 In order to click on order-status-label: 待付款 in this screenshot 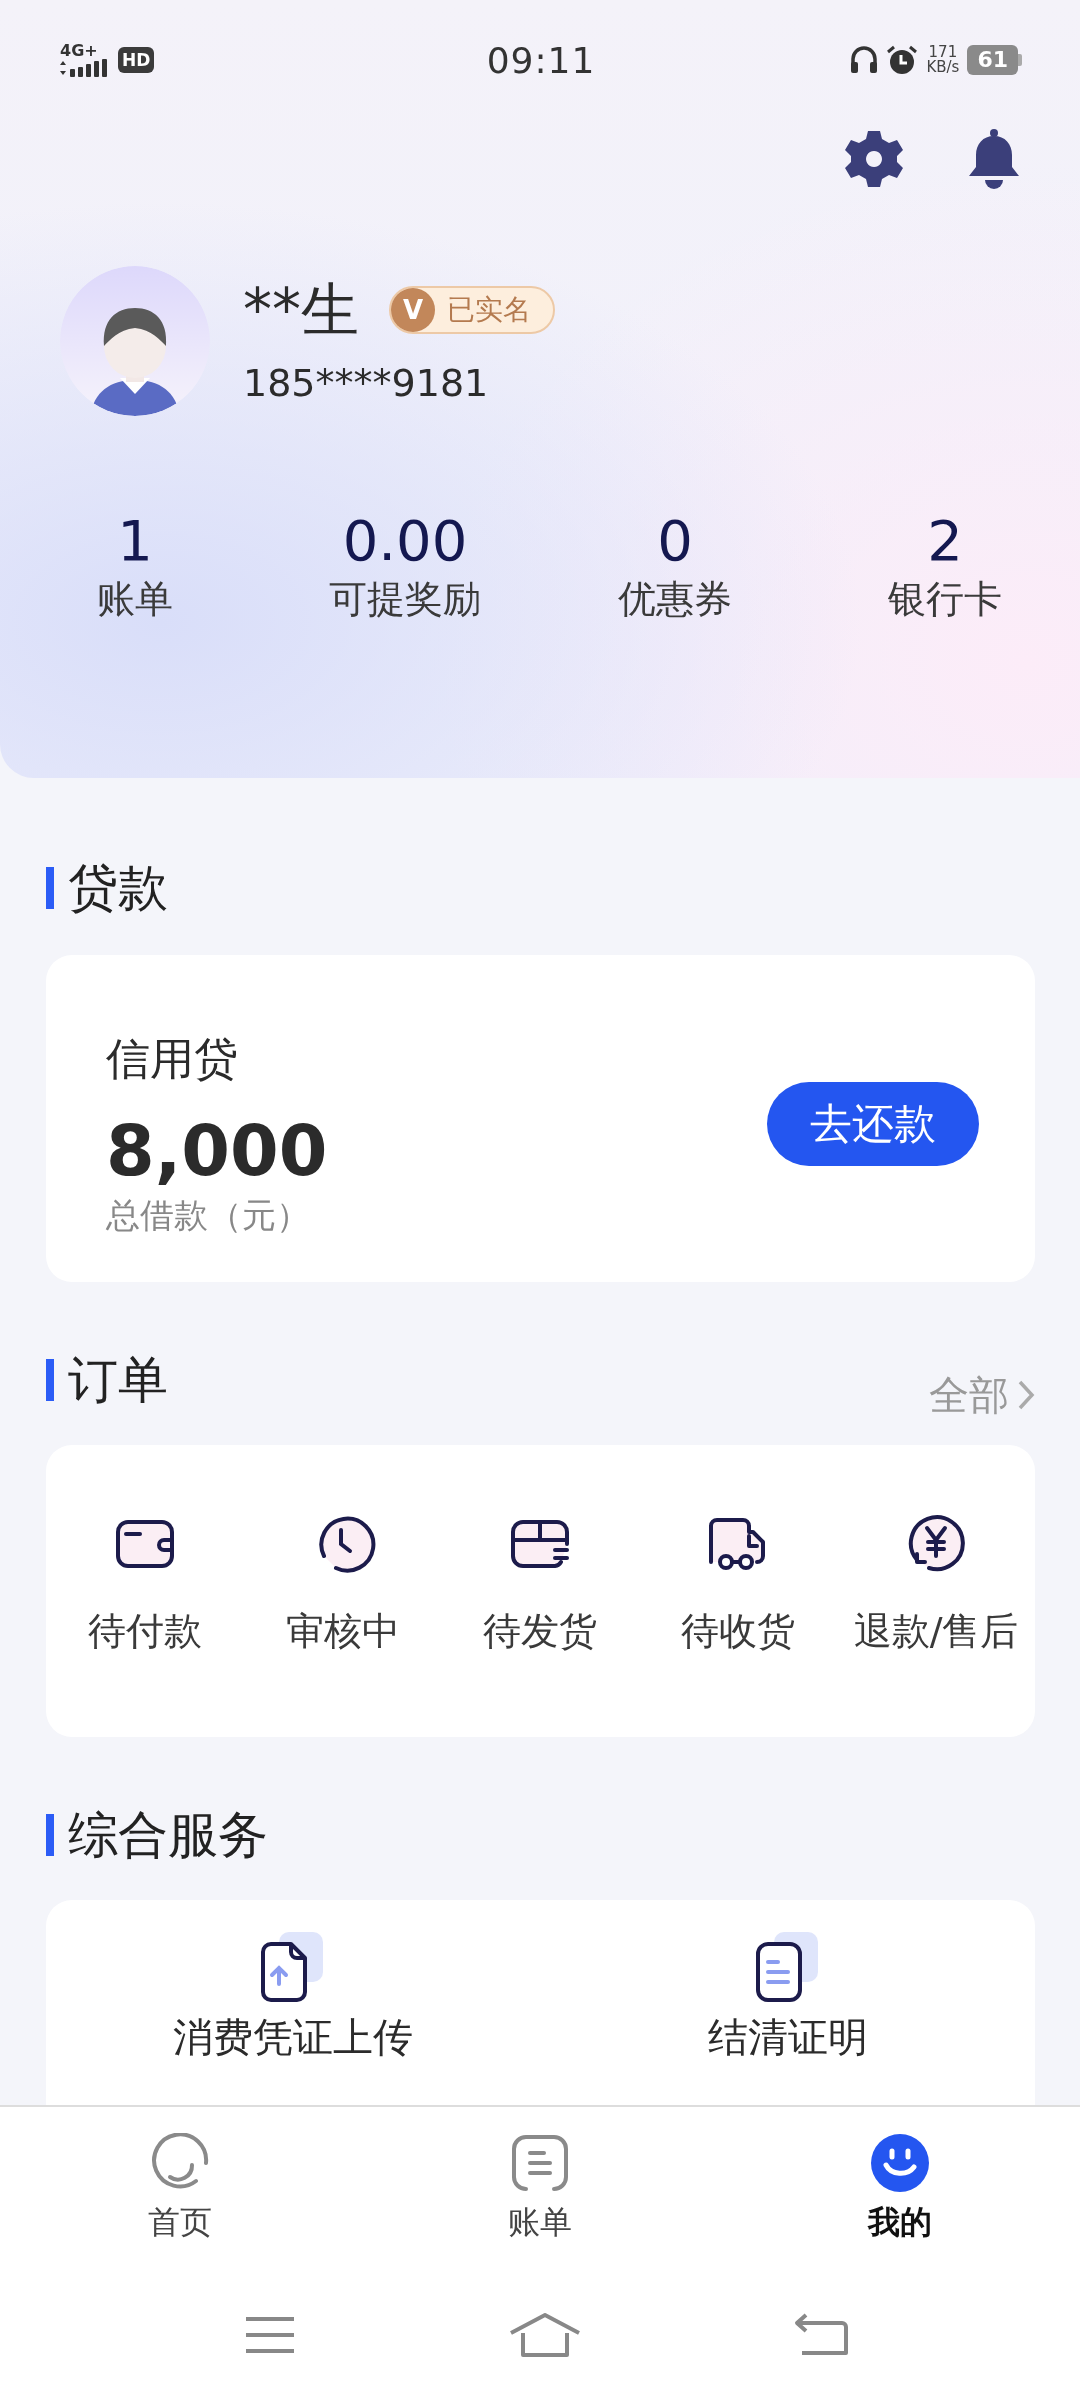, I will do `click(144, 1631)`.